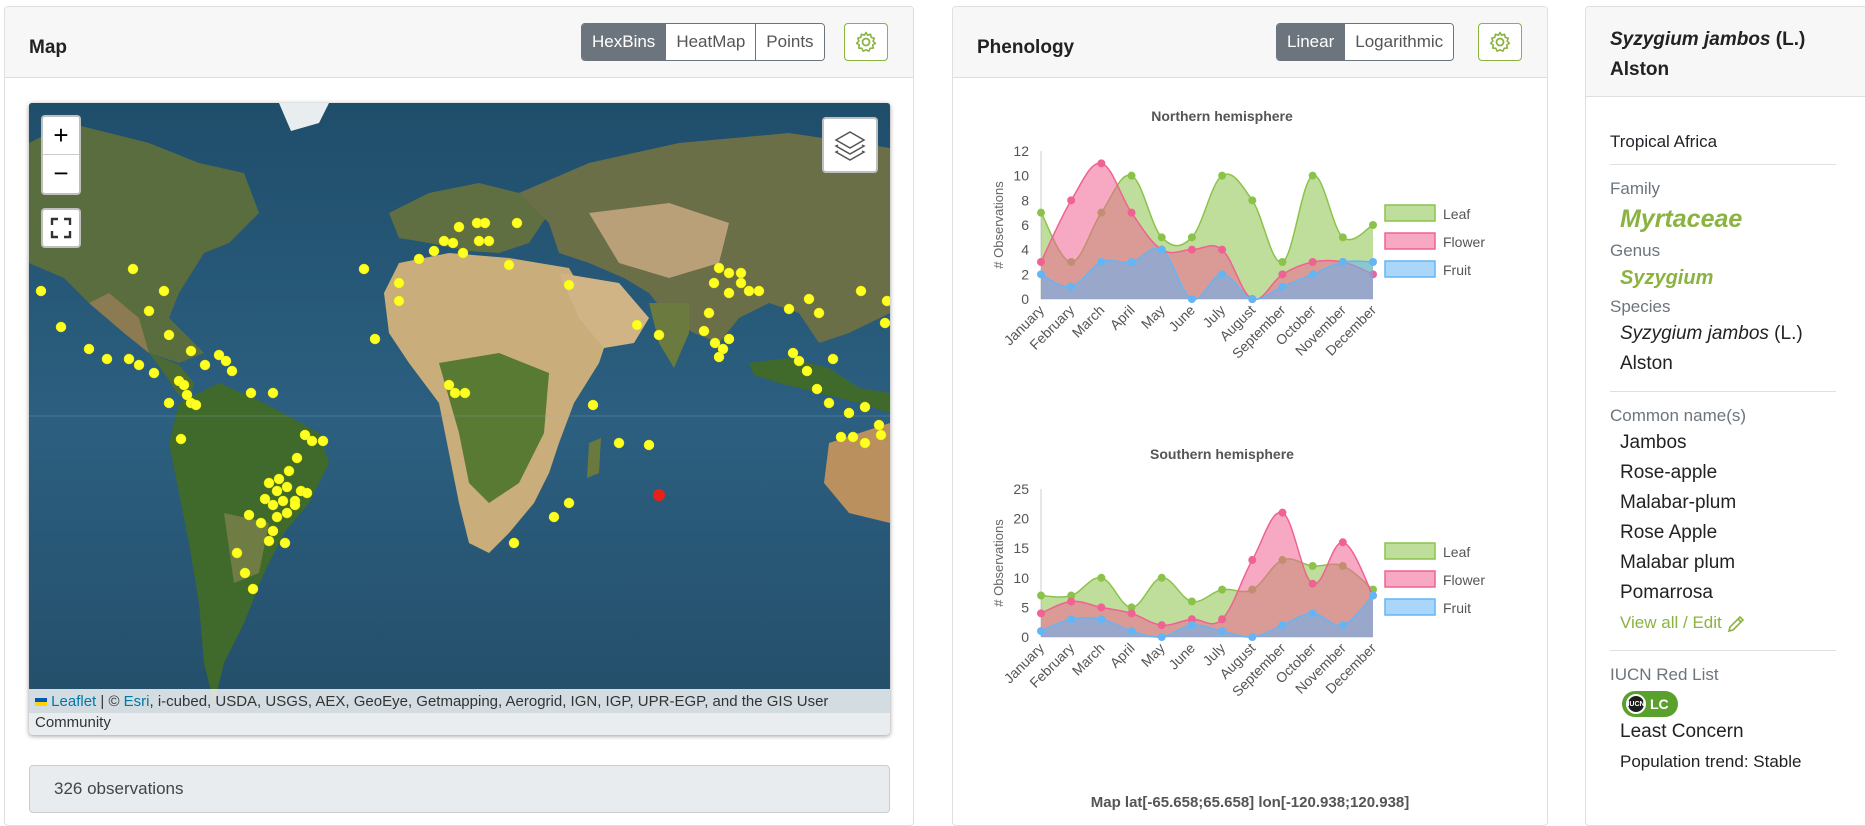 The width and height of the screenshot is (1865, 826). Describe the element at coordinates (73, 701) in the screenshot. I see `leaflet-link: Leaflet` at that location.